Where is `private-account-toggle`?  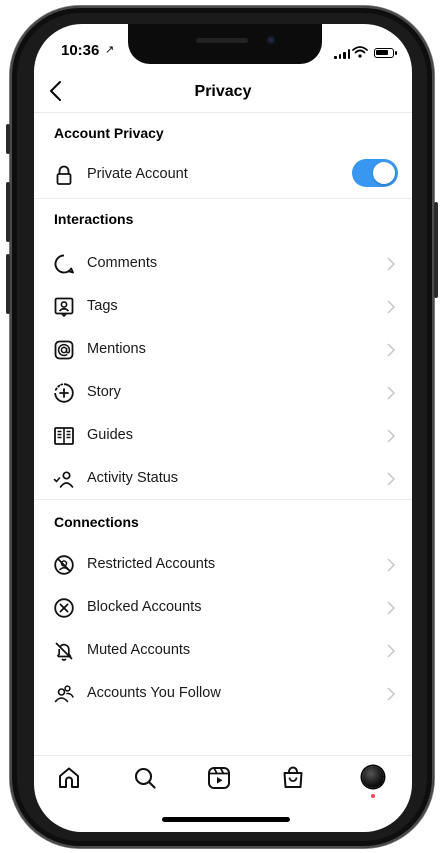
private-account-toggle is located at coordinates (375, 173).